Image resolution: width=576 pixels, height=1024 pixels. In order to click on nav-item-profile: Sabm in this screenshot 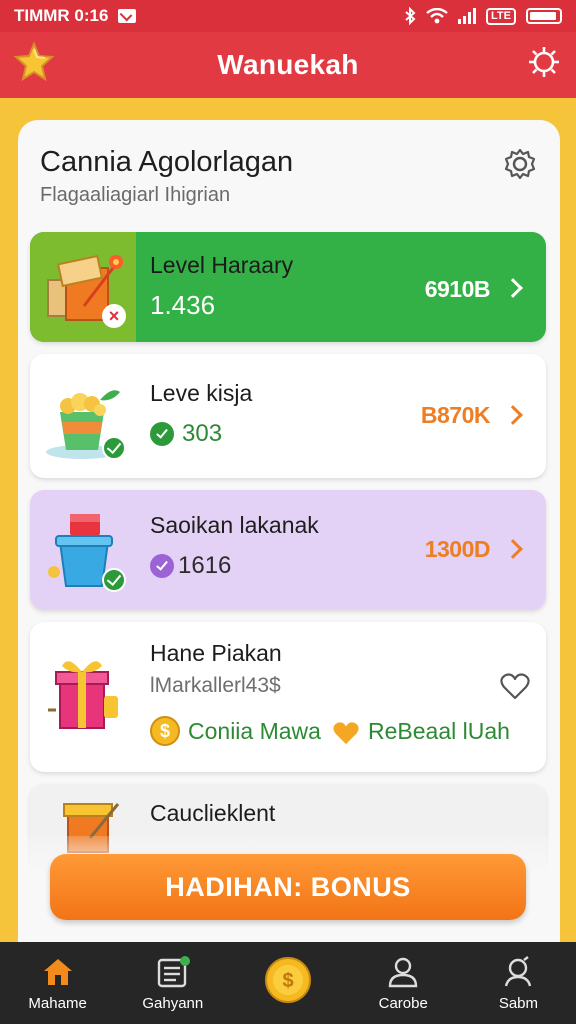, I will do `click(518, 983)`.